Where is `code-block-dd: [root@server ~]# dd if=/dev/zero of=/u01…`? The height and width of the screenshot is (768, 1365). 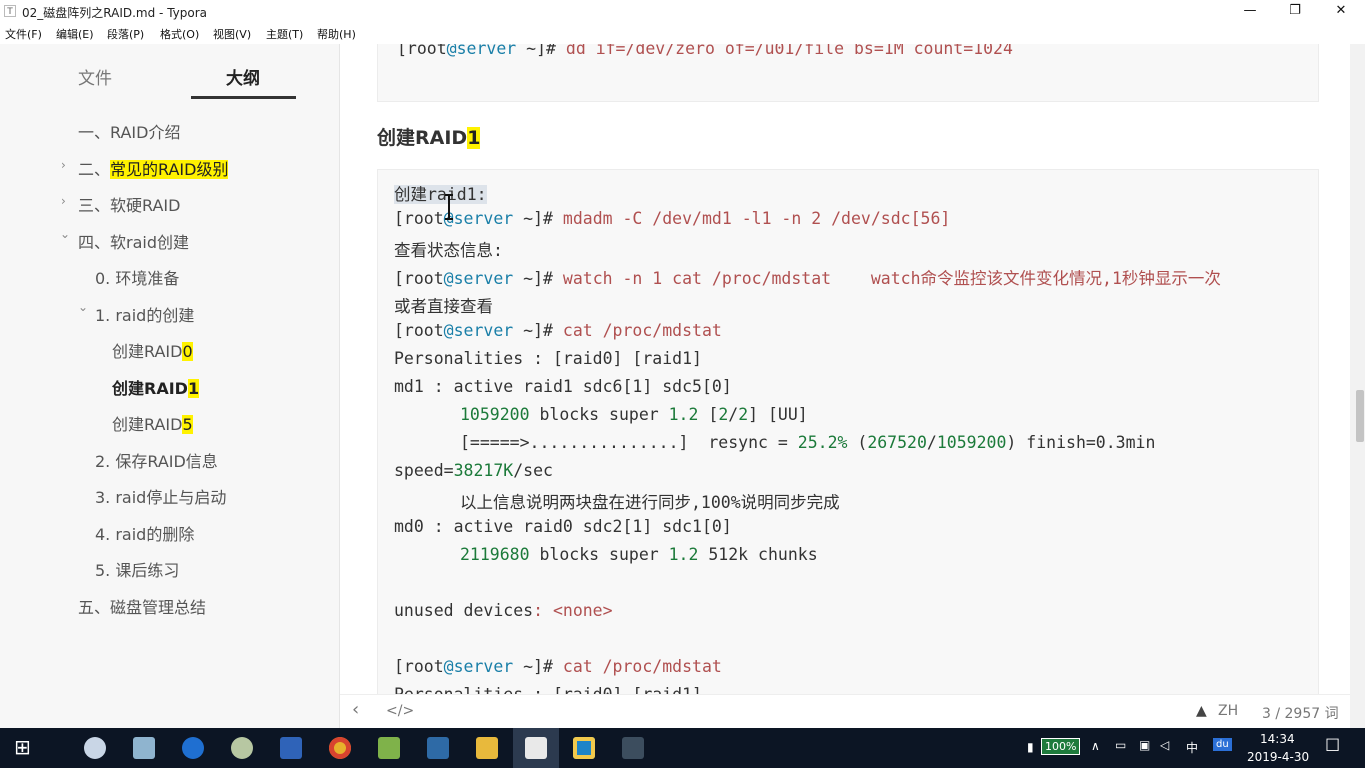
code-block-dd: [root@server ~]# dd if=/dev/zero of=/u01… is located at coordinates (848, 73).